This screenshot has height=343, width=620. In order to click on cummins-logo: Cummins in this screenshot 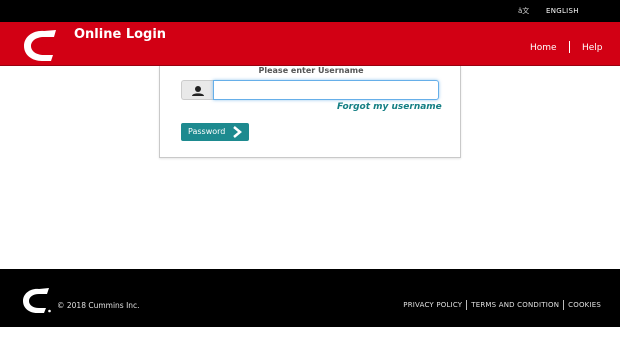, I will do `click(40, 45)`.